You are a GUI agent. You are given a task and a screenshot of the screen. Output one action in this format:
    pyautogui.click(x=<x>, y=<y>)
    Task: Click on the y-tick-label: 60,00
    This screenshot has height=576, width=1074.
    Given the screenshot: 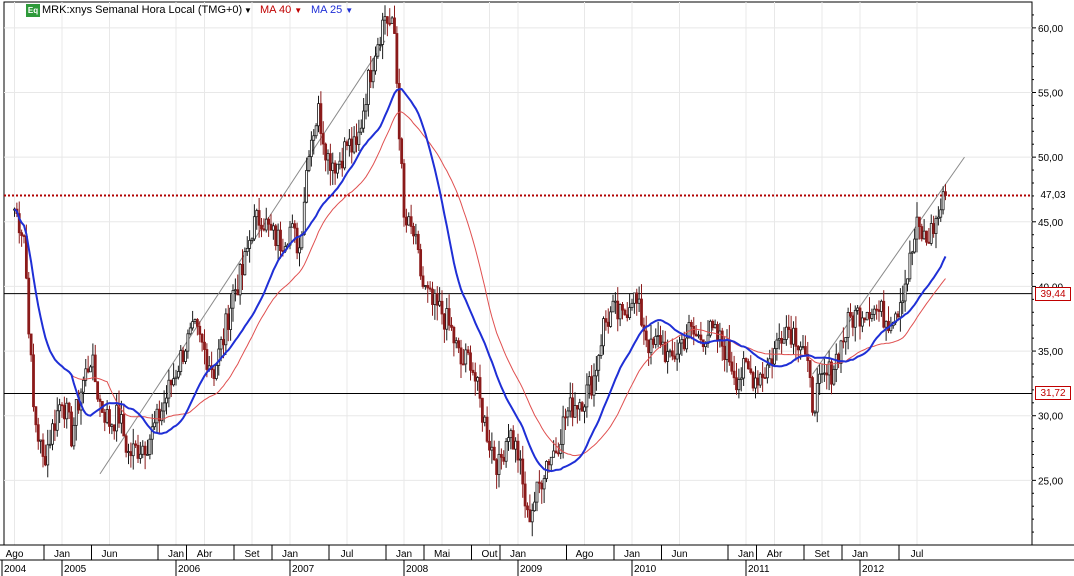 What is the action you would take?
    pyautogui.click(x=1050, y=29)
    